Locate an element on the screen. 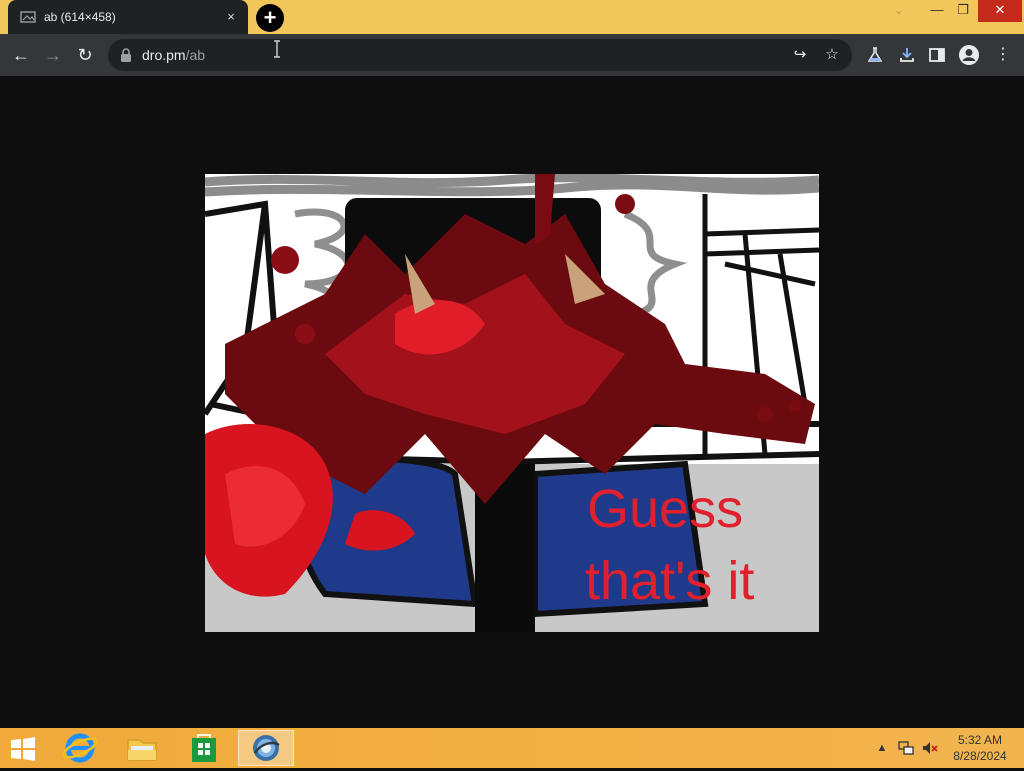 This screenshot has height=771, width=1024. back-button: ← is located at coordinates (21, 55).